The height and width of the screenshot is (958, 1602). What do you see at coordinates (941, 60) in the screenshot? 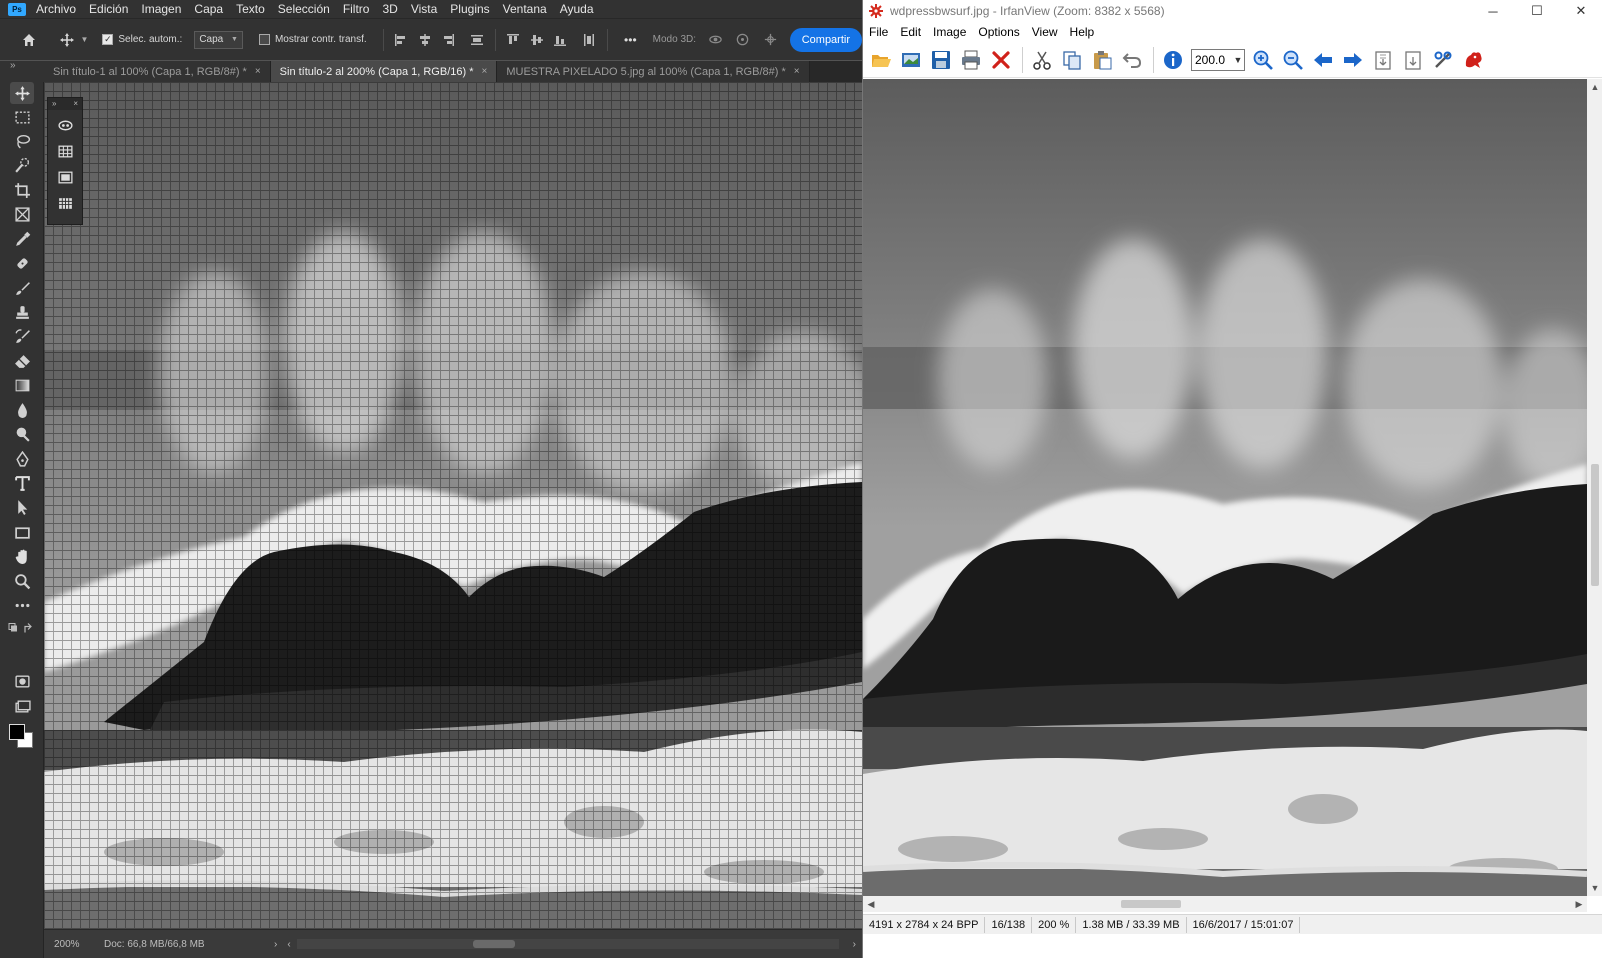
I see `save-icon` at bounding box center [941, 60].